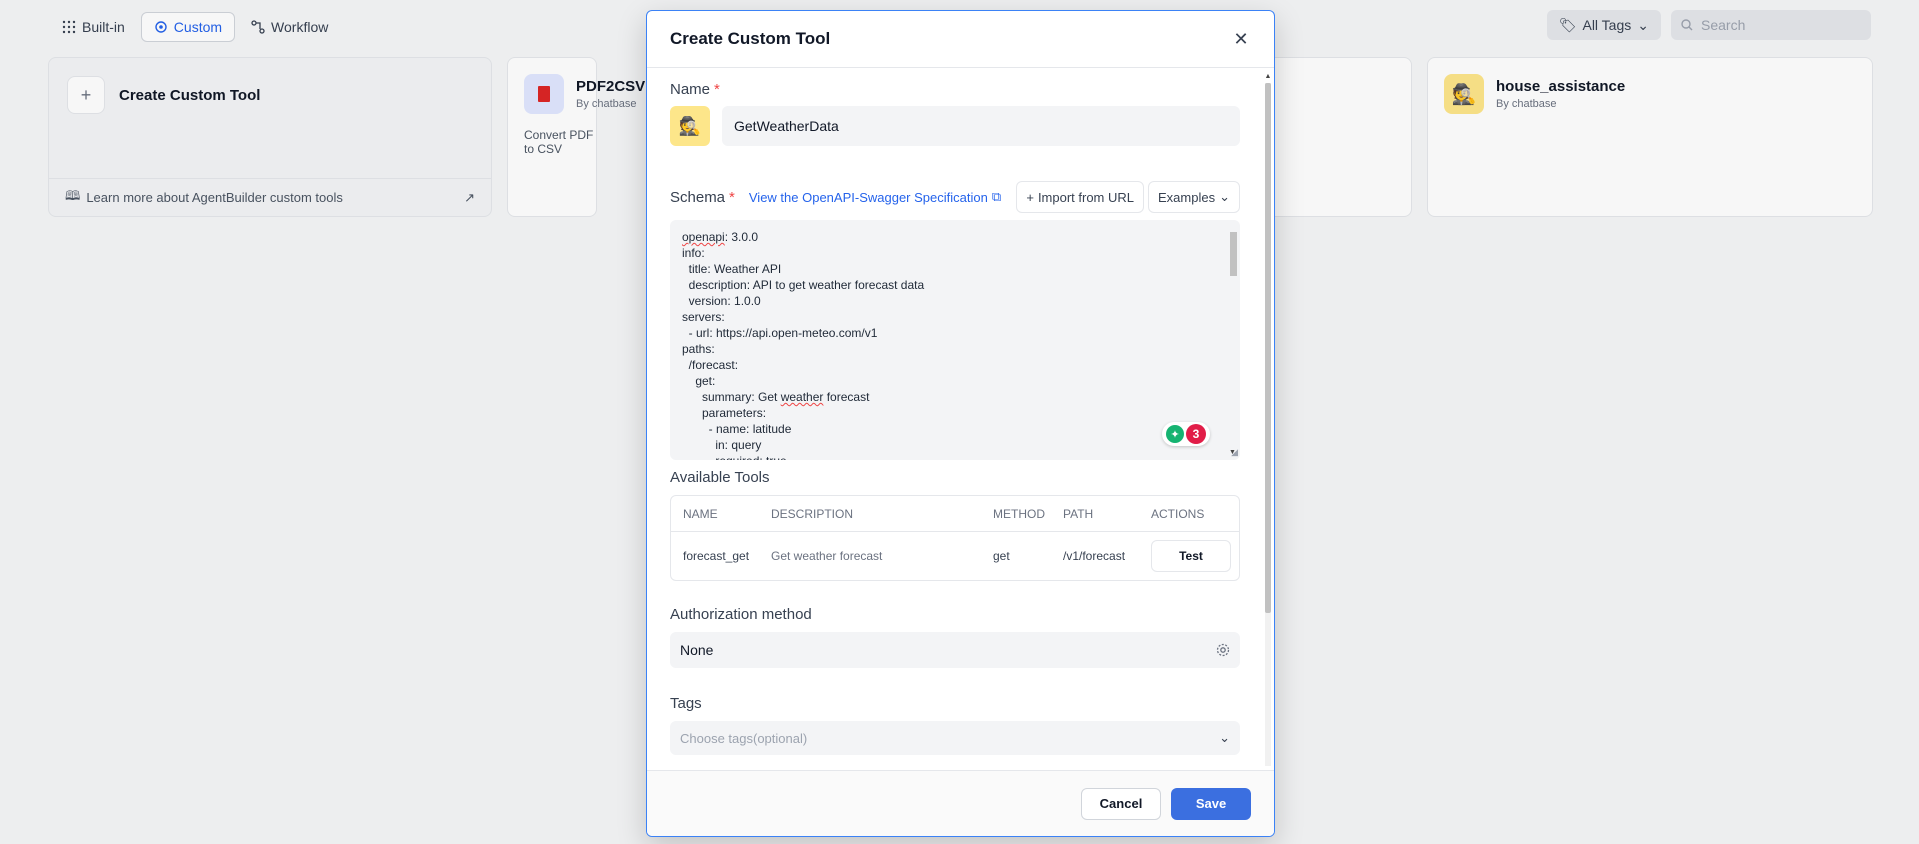  Describe the element at coordinates (693, 253) in the screenshot. I see `schema-line: info:` at that location.